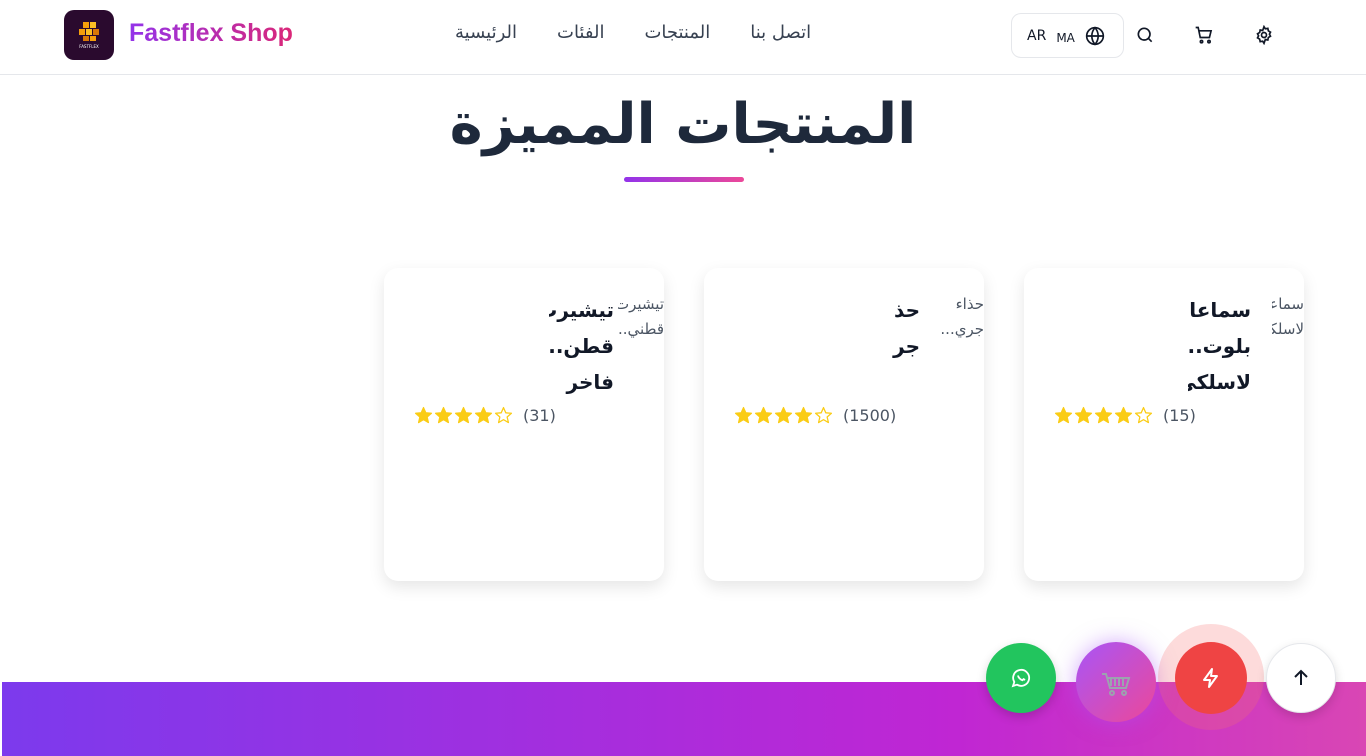  Describe the element at coordinates (633, 36) in the screenshot. I see `main-nav: الرئيسية الفئات المنتجات اتصل بنا` at that location.